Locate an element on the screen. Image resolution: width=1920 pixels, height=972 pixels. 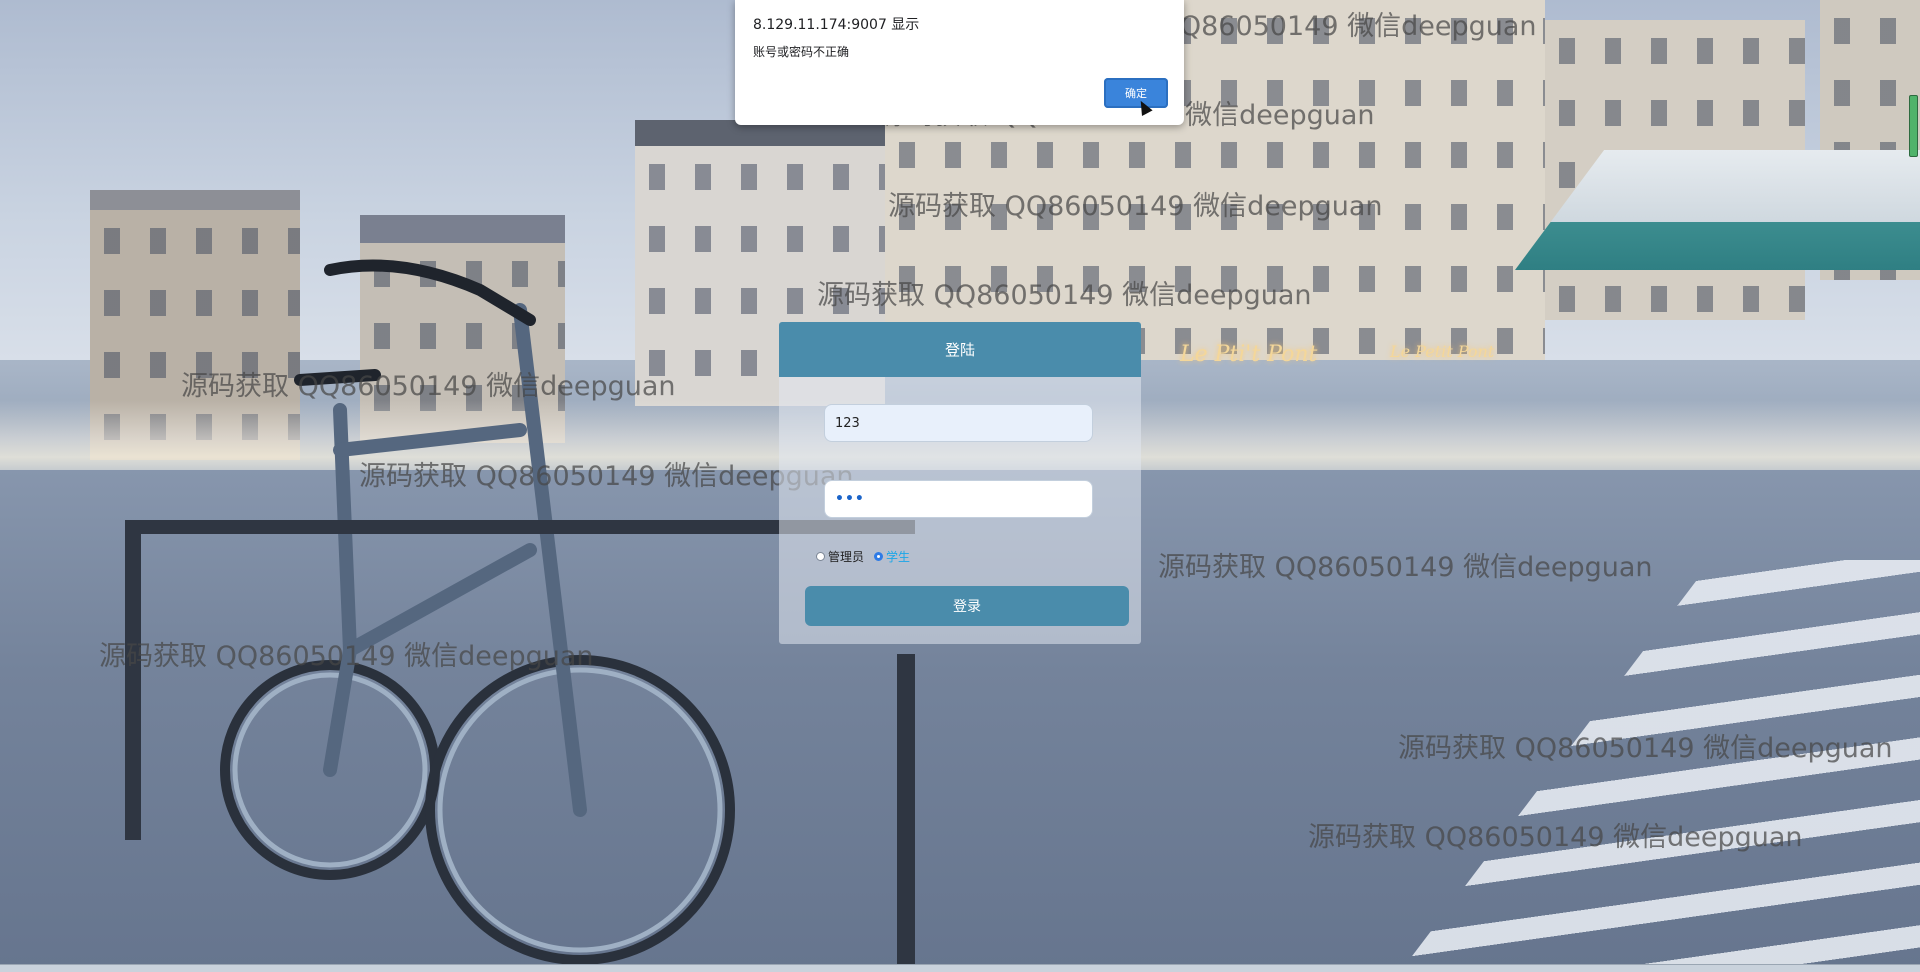
login-panel: 登陆 123 ••• 管理员 学生 登录 is located at coordinates (960, 483).